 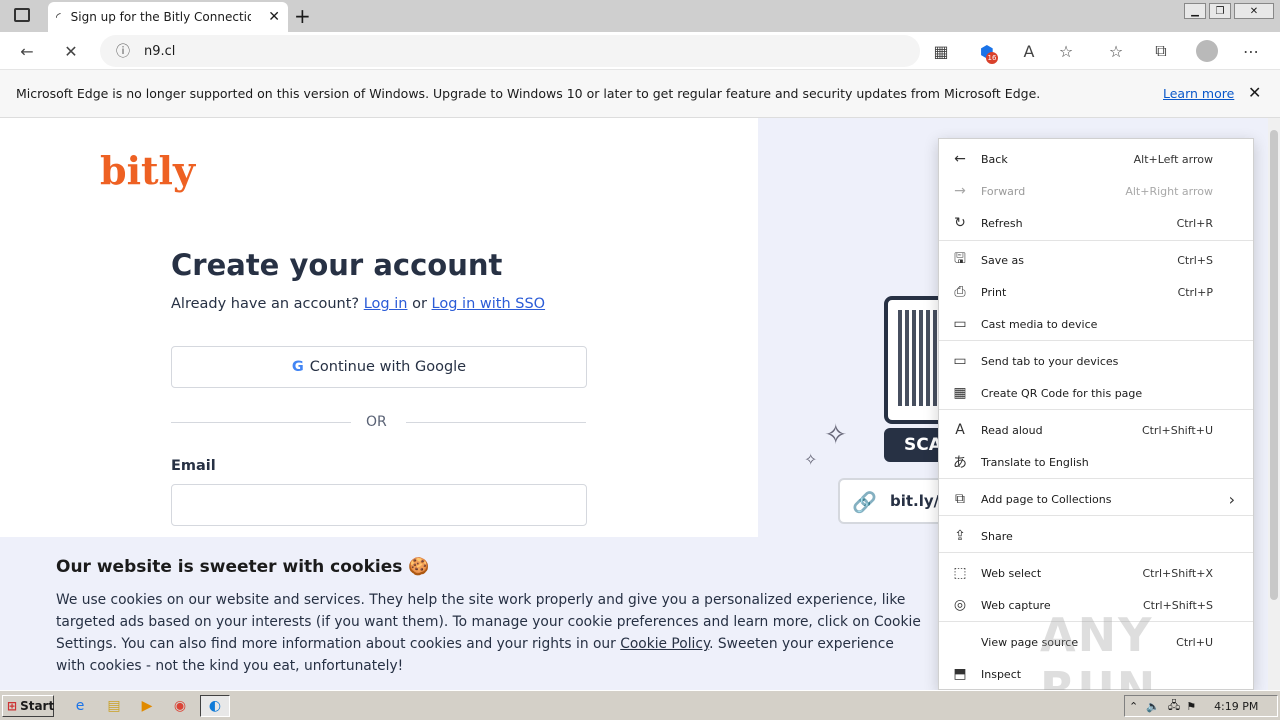 I want to click on tracking-badge: 16, so click(x=992, y=58).